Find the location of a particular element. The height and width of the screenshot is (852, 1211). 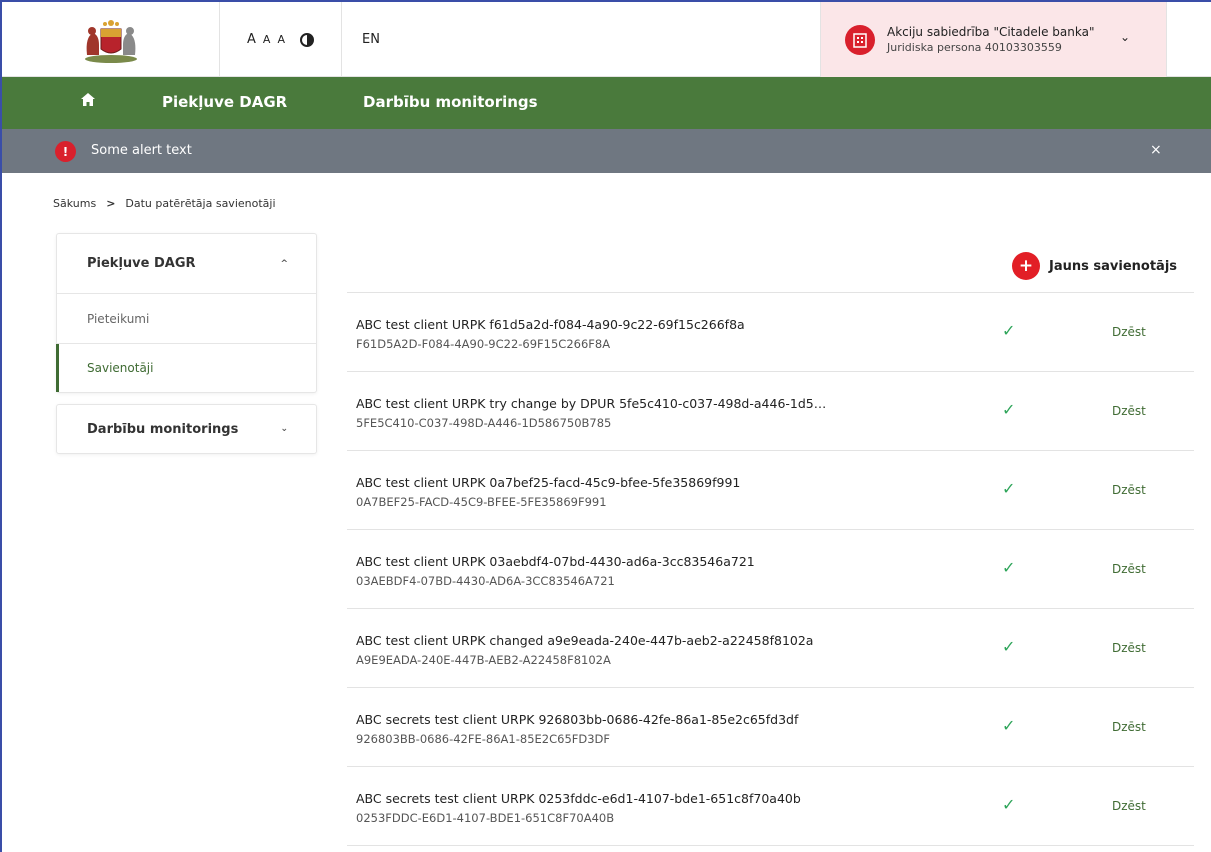

sidebar-section-label: Darbību monitorings is located at coordinates (163, 429).